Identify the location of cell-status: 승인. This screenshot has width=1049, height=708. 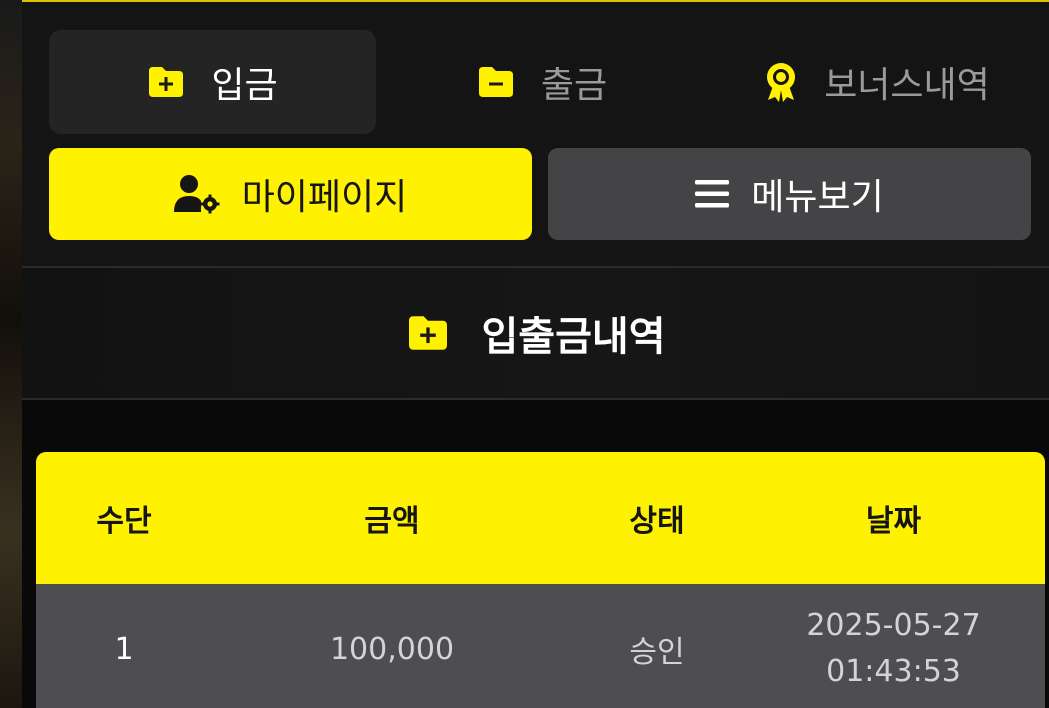
(657, 652).